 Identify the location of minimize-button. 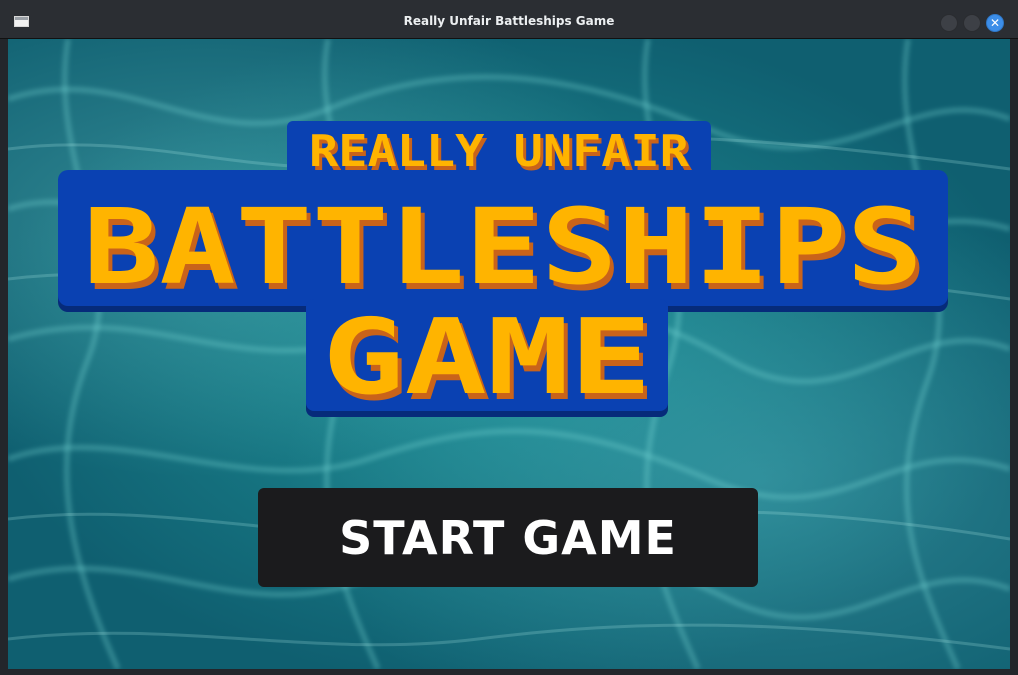
(949, 23).